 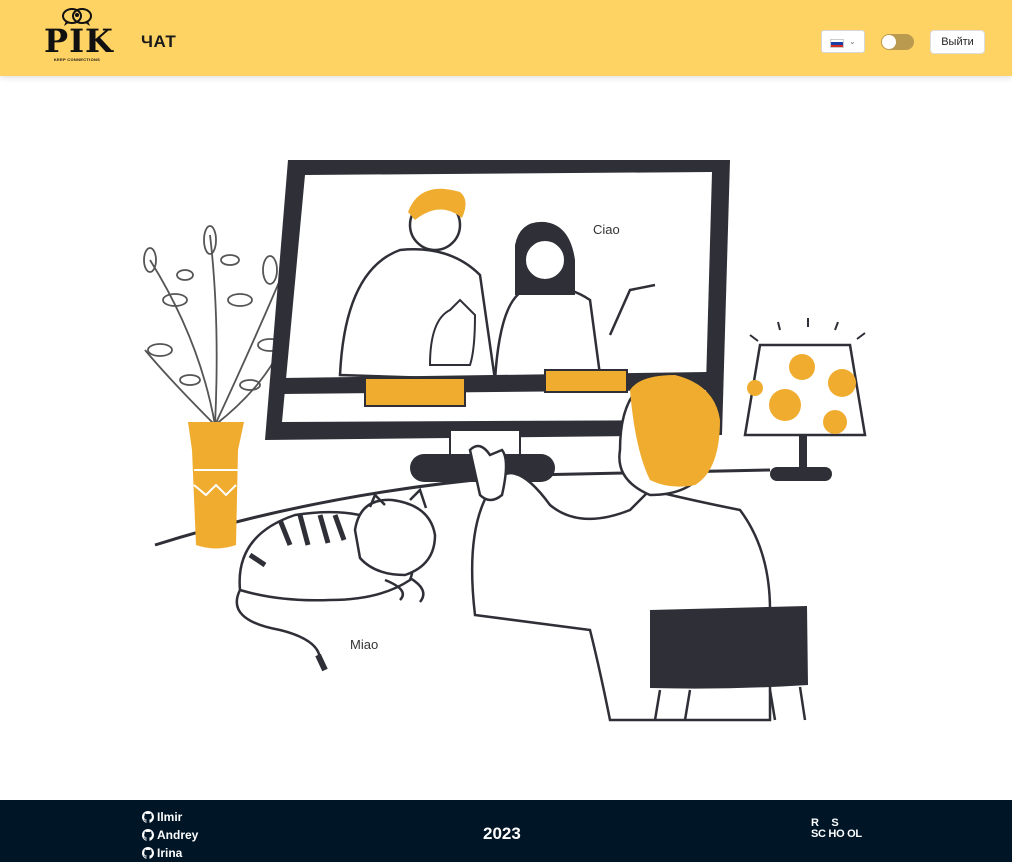 I want to click on cat, so click(x=336, y=579).